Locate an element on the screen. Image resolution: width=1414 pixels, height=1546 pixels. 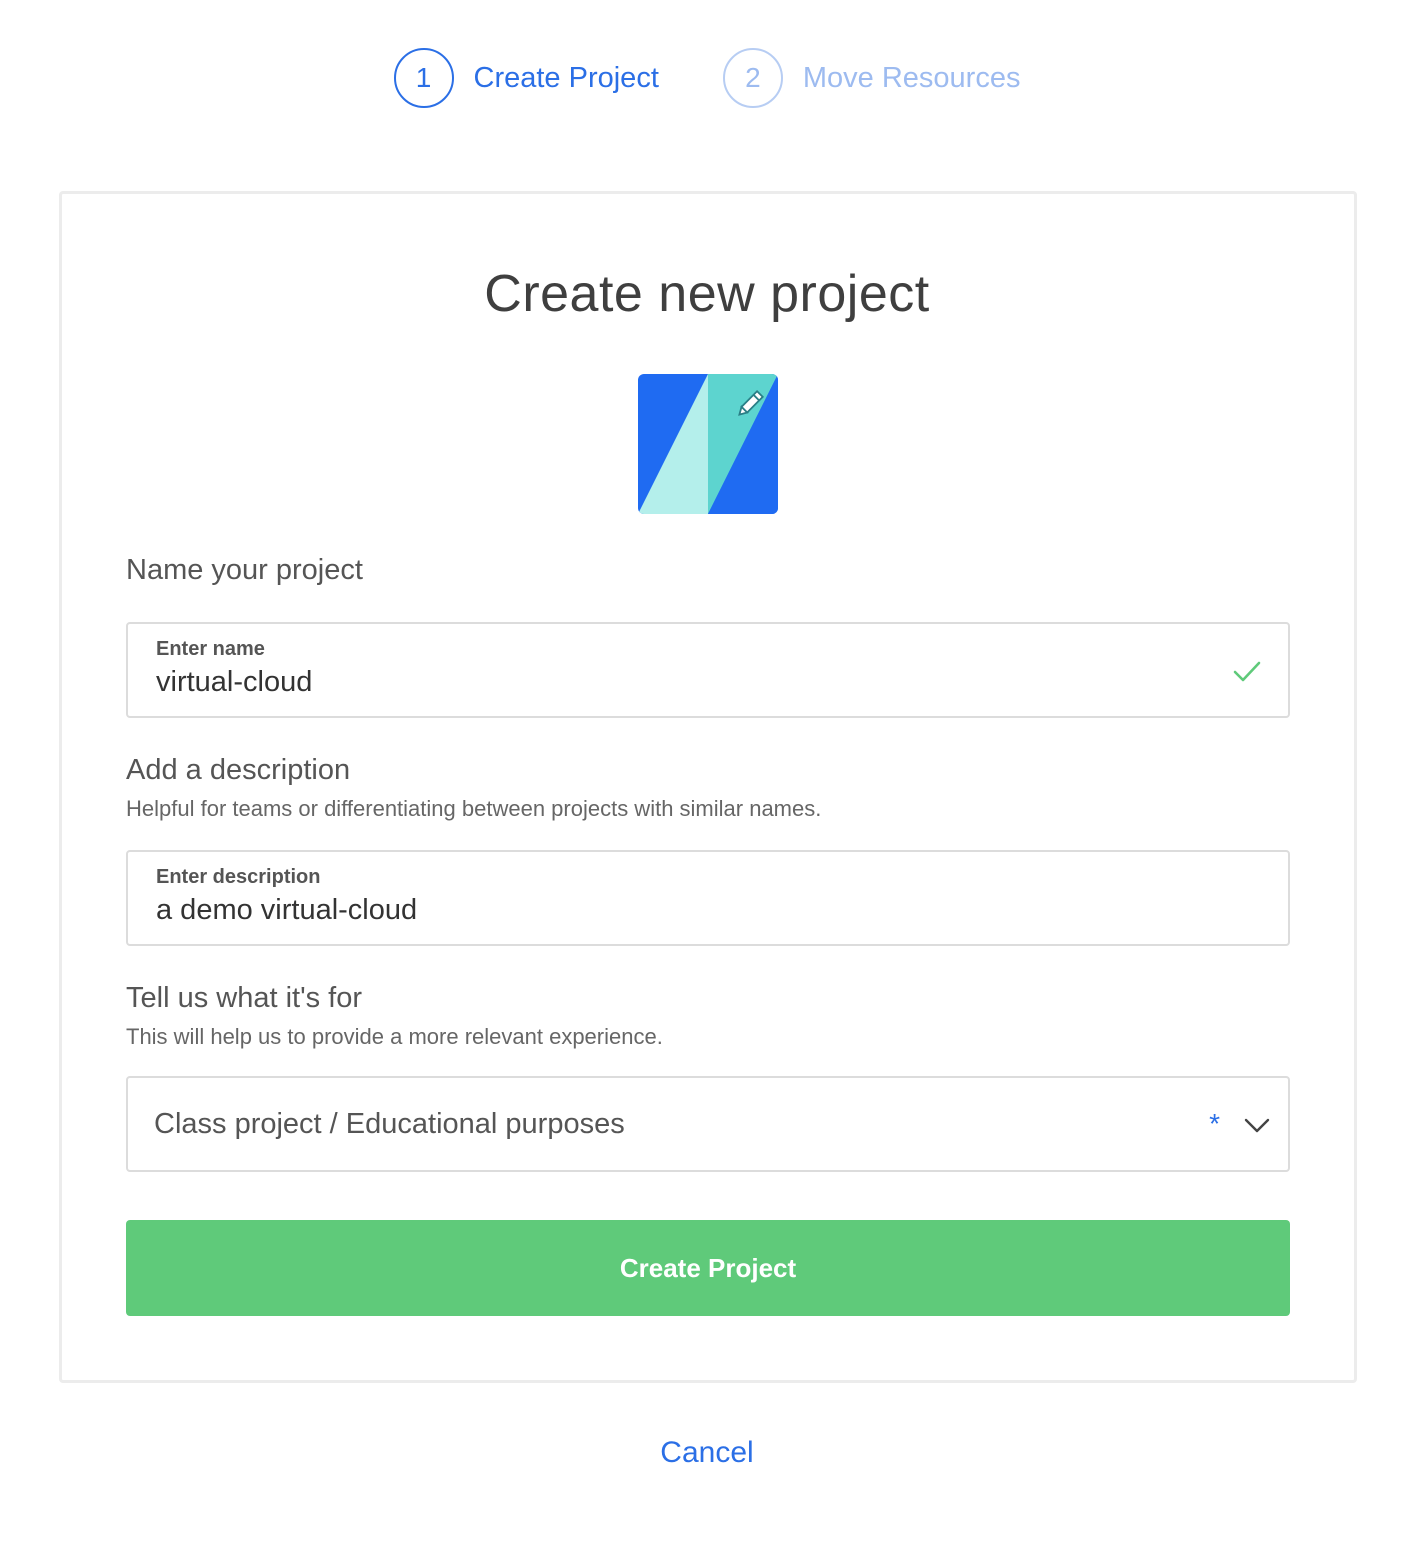
step-create-project: 1 Create Project is located at coordinates (526, 78).